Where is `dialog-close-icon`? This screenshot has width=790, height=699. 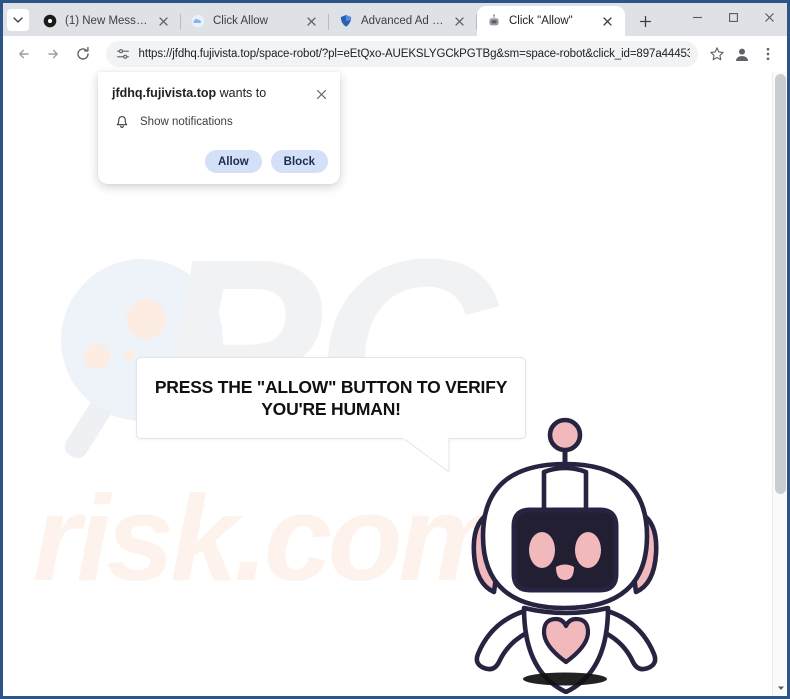 dialog-close-icon is located at coordinates (321, 94).